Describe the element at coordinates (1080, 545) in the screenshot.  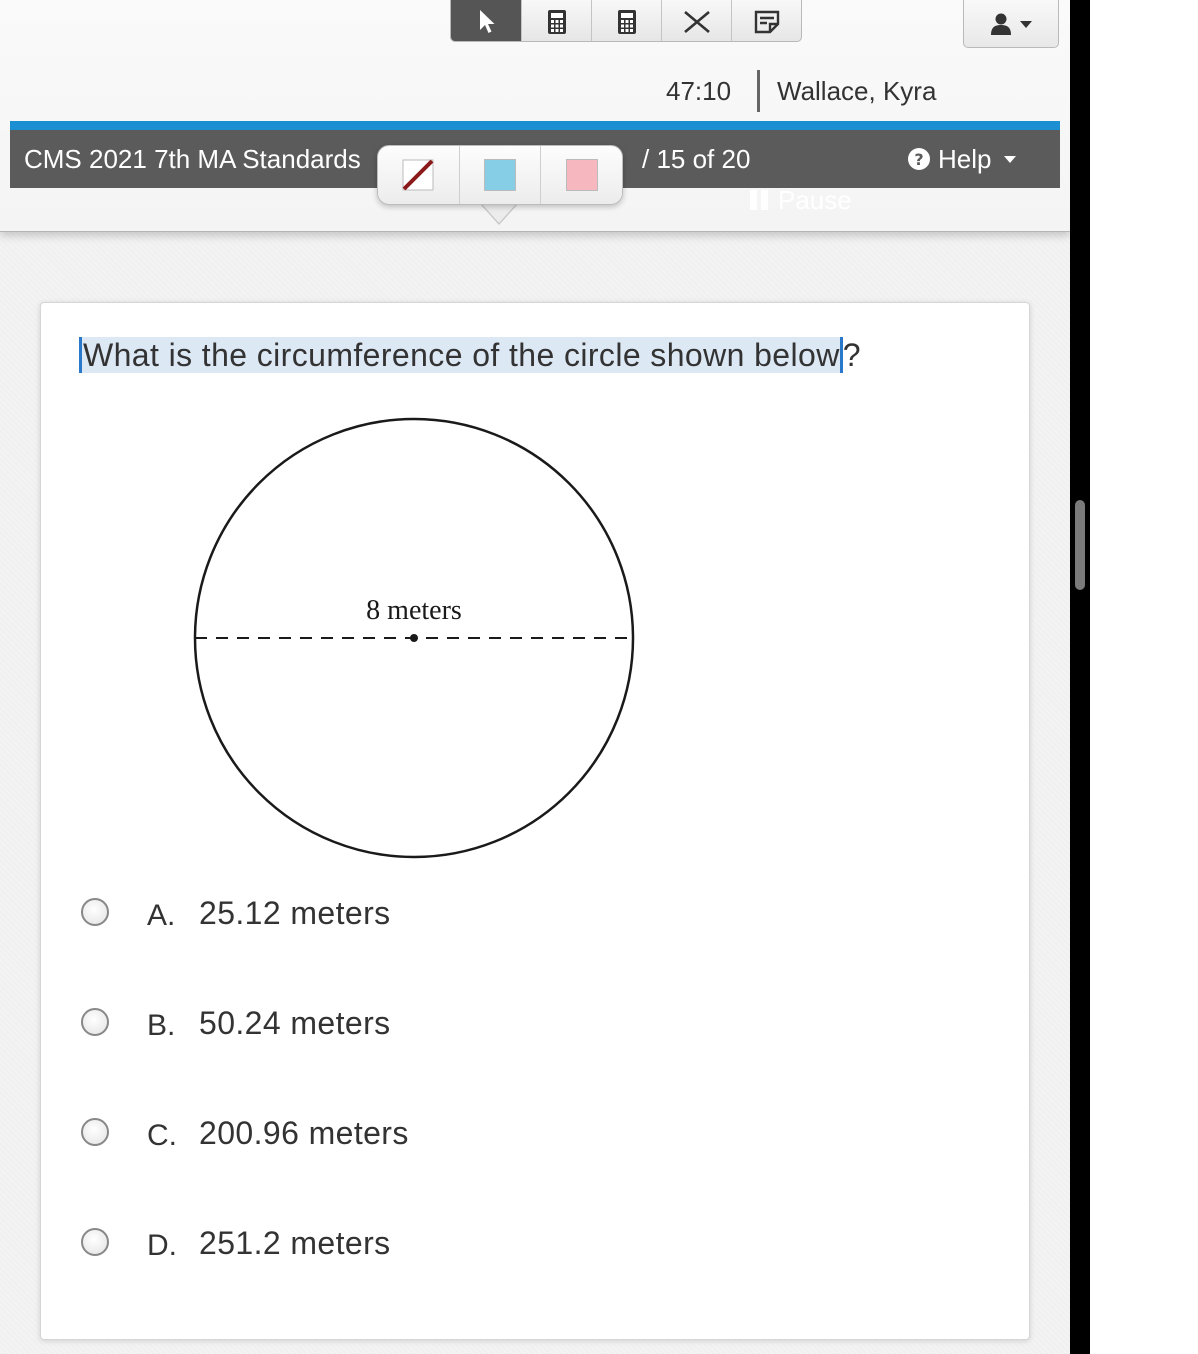
I see `scrollbar-thumb` at that location.